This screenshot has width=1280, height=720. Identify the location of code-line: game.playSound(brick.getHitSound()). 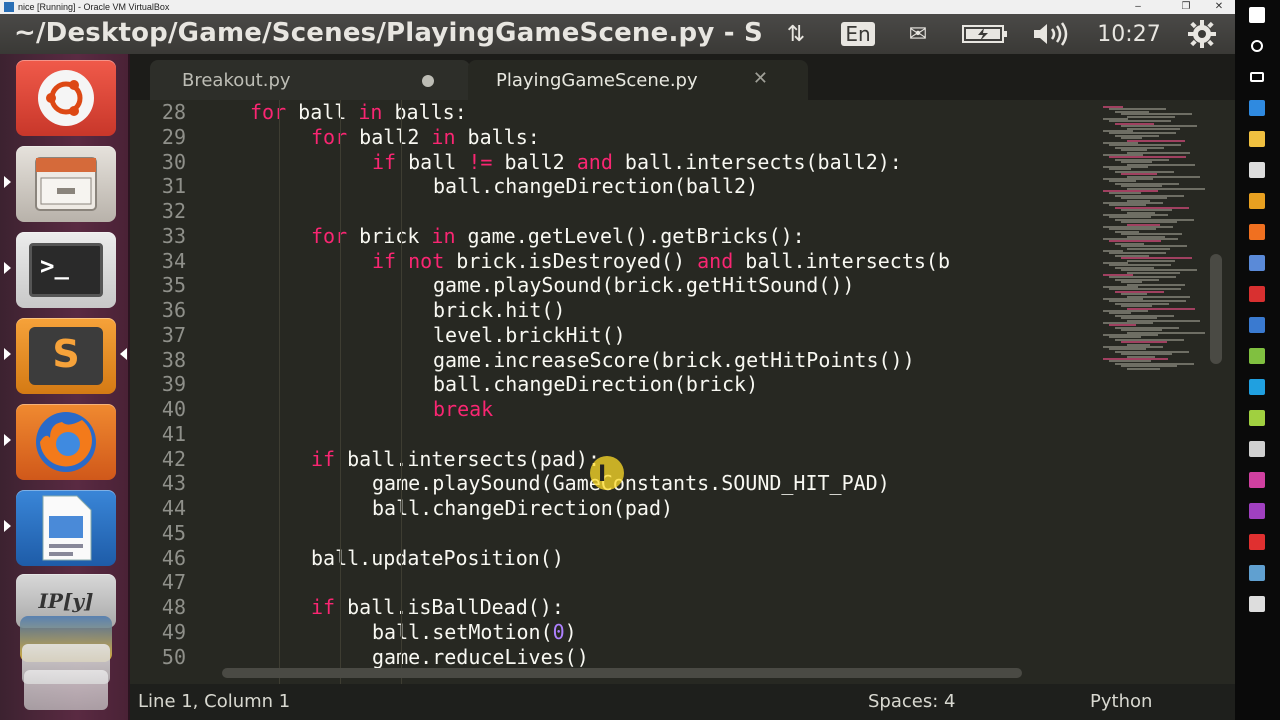
(660, 285).